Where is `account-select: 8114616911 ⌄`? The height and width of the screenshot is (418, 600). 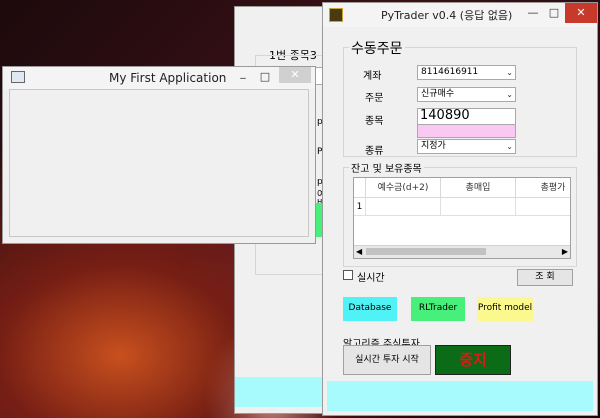 account-select: 8114616911 ⌄ is located at coordinates (466, 72).